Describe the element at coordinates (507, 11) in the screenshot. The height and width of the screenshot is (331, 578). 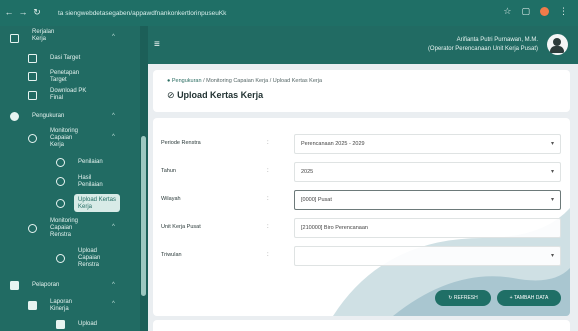
I see `star-icon: ☆` at that location.